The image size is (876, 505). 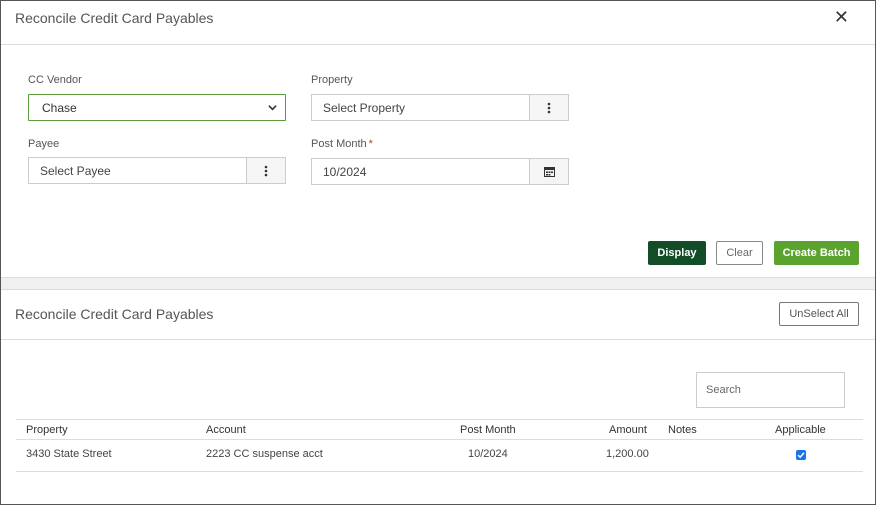 I want to click on modal-title: Reconcile Credit Card Payables, so click(x=114, y=18).